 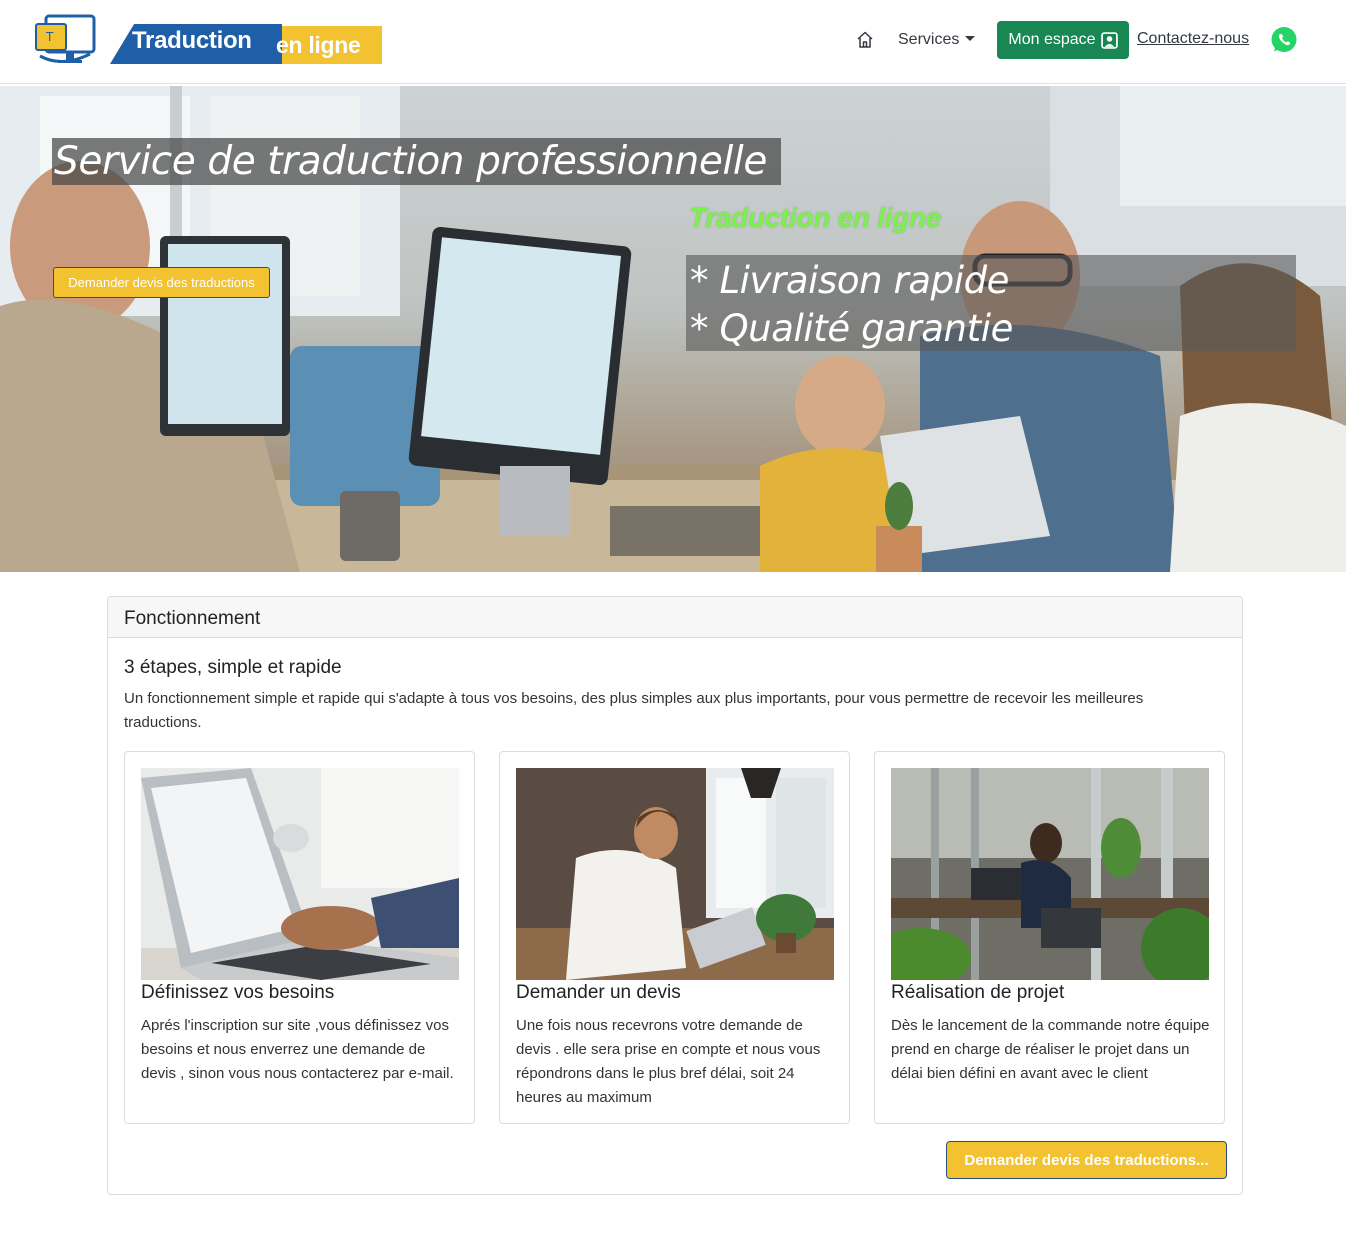 I want to click on hero-title: Service de traduction professionnelle, so click(x=416, y=161).